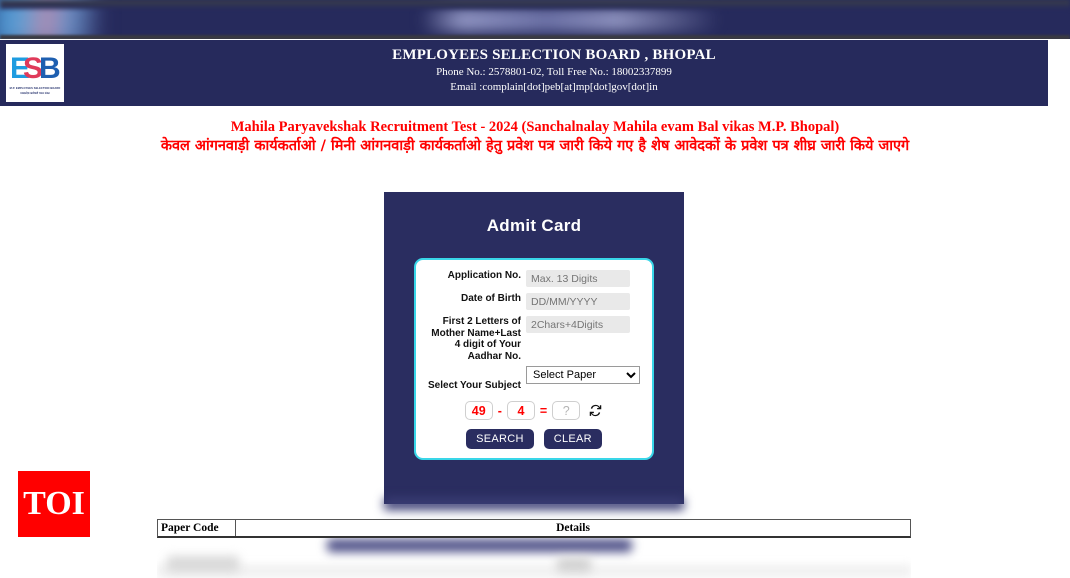 The image size is (1070, 578). What do you see at coordinates (595, 410) in the screenshot?
I see `refresh-icon` at bounding box center [595, 410].